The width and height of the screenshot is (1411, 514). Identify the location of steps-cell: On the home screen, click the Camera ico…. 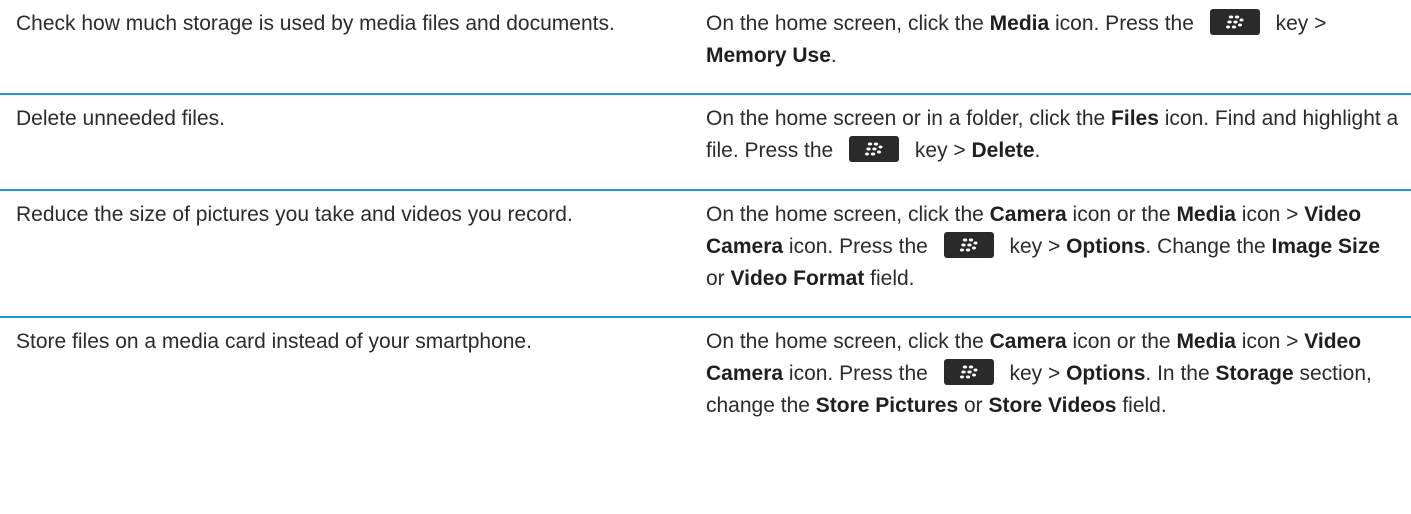
(1045, 253).